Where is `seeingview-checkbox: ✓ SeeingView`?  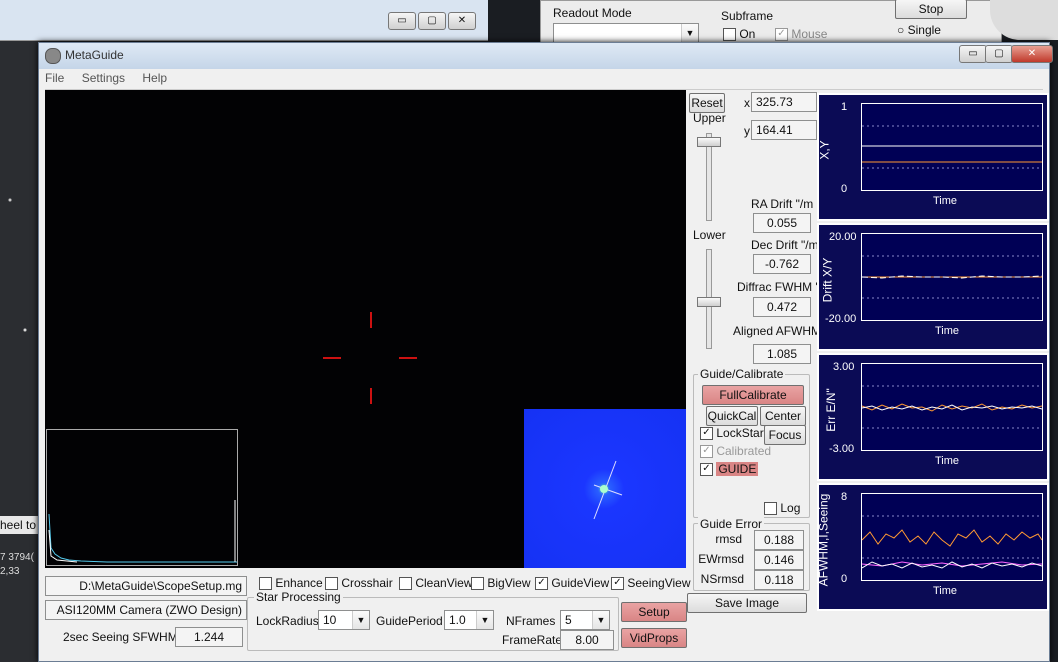
seeingview-checkbox: ✓ SeeingView is located at coordinates (651, 583).